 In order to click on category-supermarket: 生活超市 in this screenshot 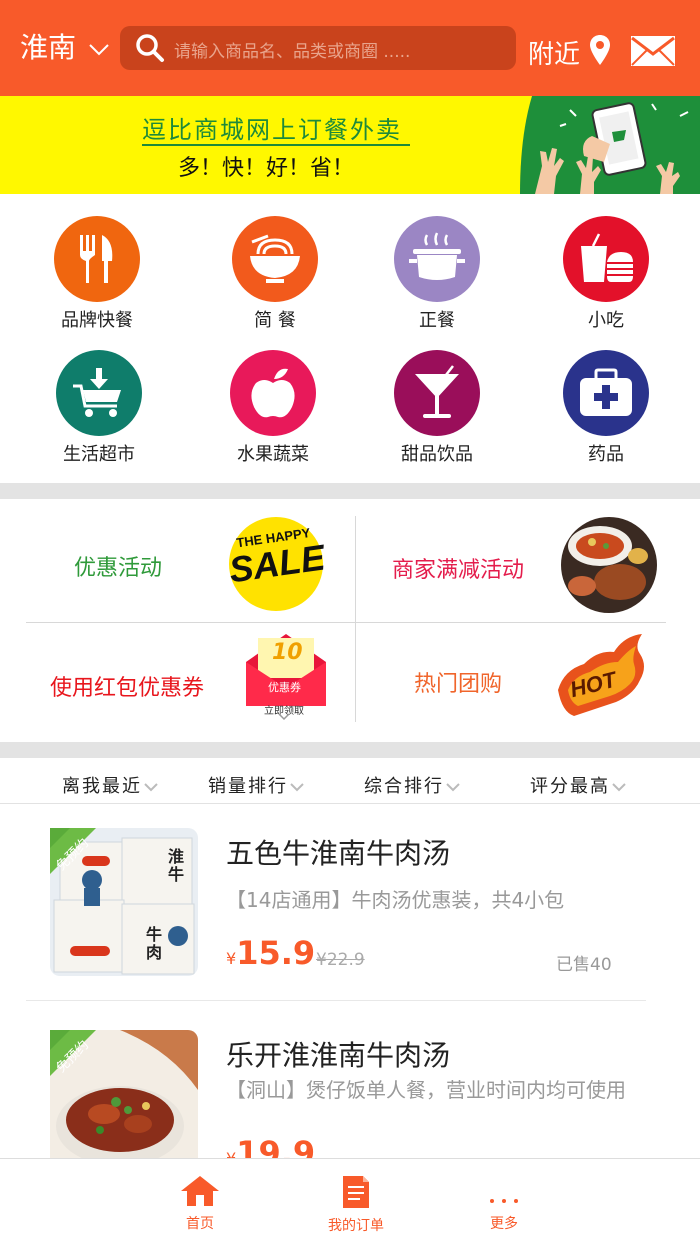, I will do `click(99, 408)`.